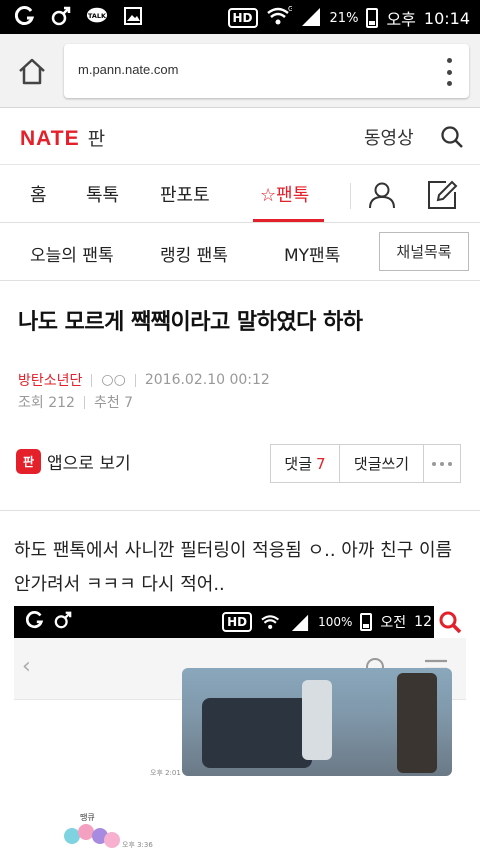  I want to click on url-text: m.pann.nate.com, so click(128, 69).